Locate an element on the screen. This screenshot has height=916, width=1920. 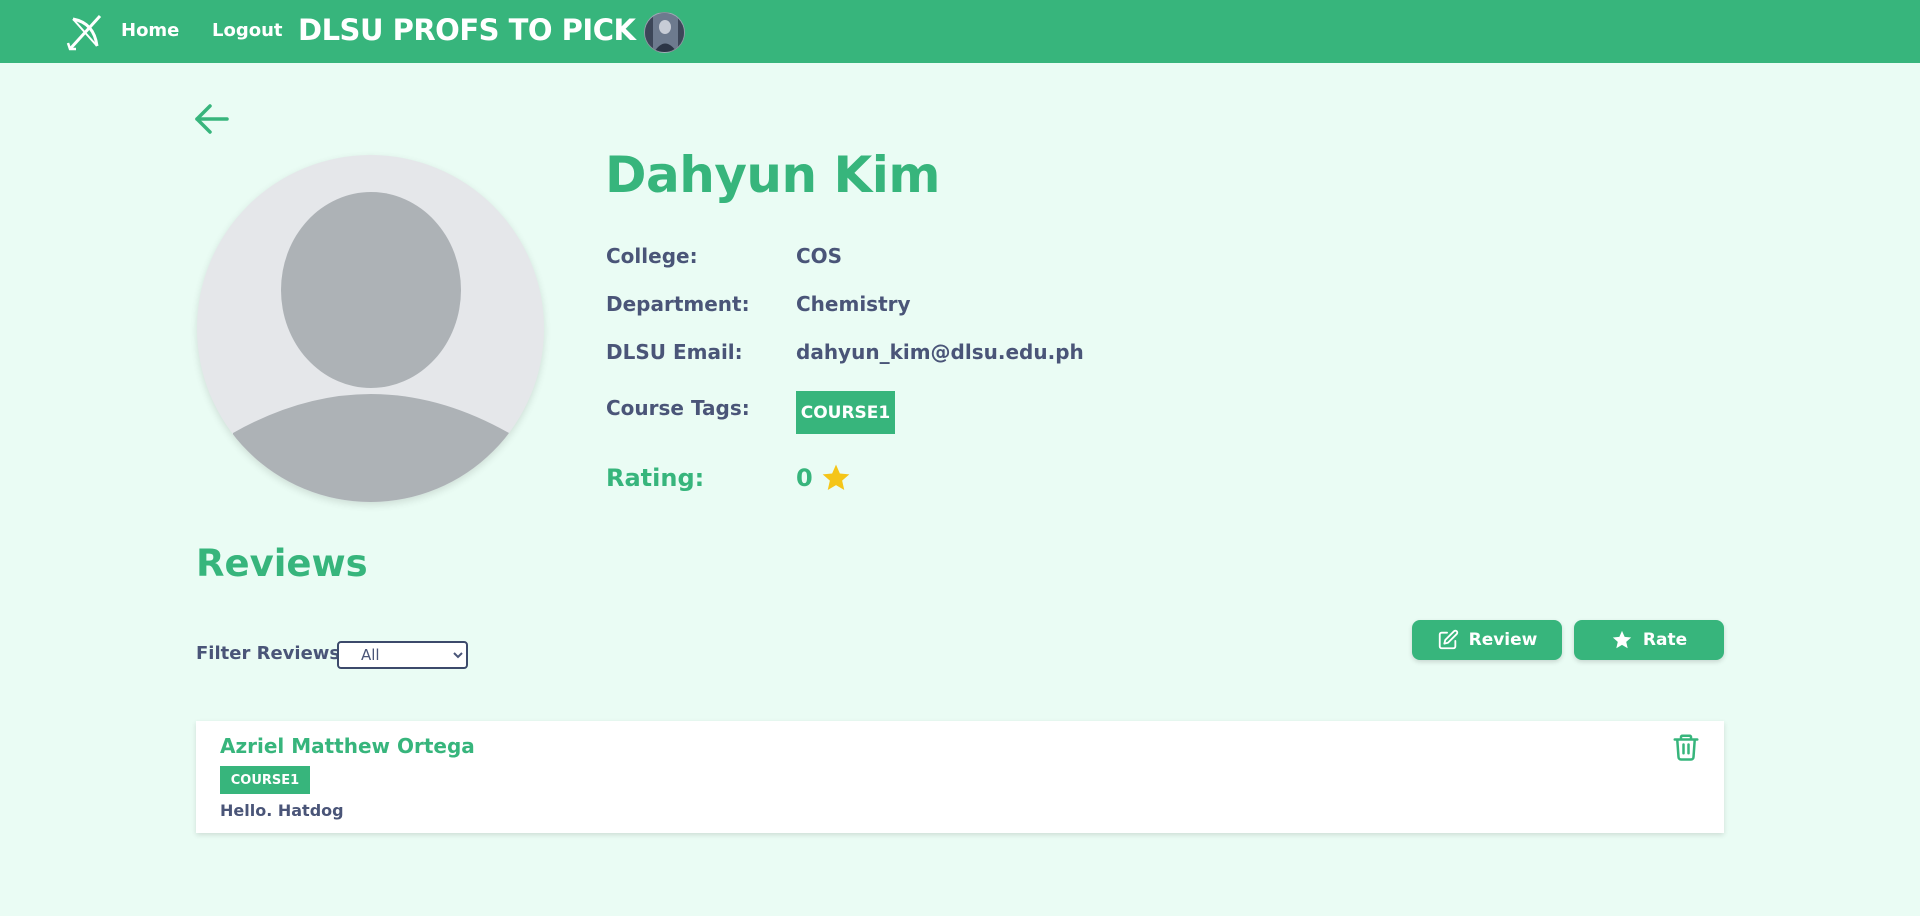
course-tags-label: Course Tags: is located at coordinates (678, 408).